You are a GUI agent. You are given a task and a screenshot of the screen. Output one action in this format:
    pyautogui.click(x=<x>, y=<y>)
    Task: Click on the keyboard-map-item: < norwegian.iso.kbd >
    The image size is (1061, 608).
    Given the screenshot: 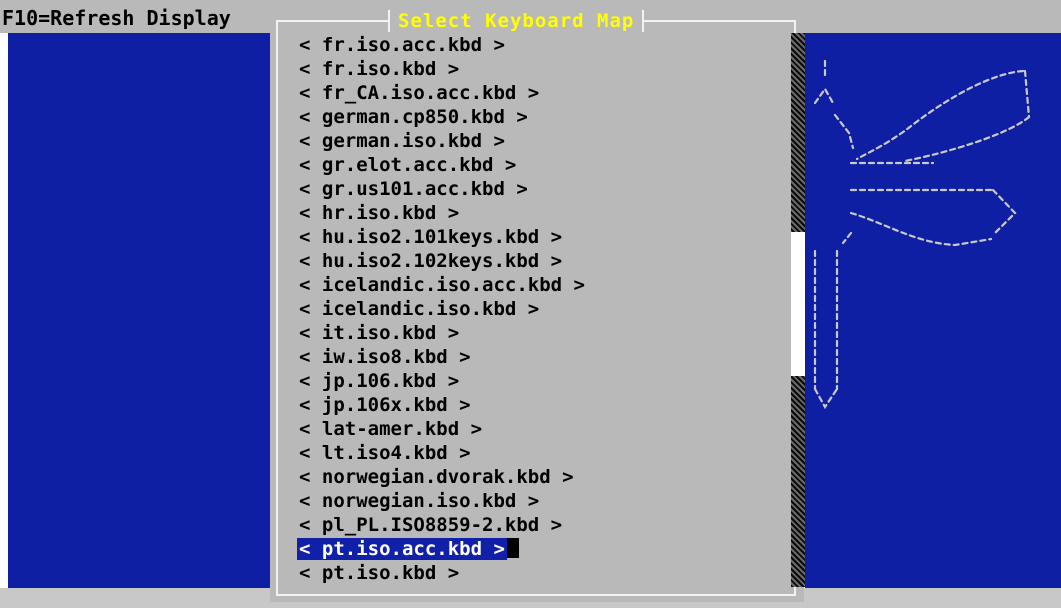 What is the action you would take?
    pyautogui.click(x=442, y=501)
    